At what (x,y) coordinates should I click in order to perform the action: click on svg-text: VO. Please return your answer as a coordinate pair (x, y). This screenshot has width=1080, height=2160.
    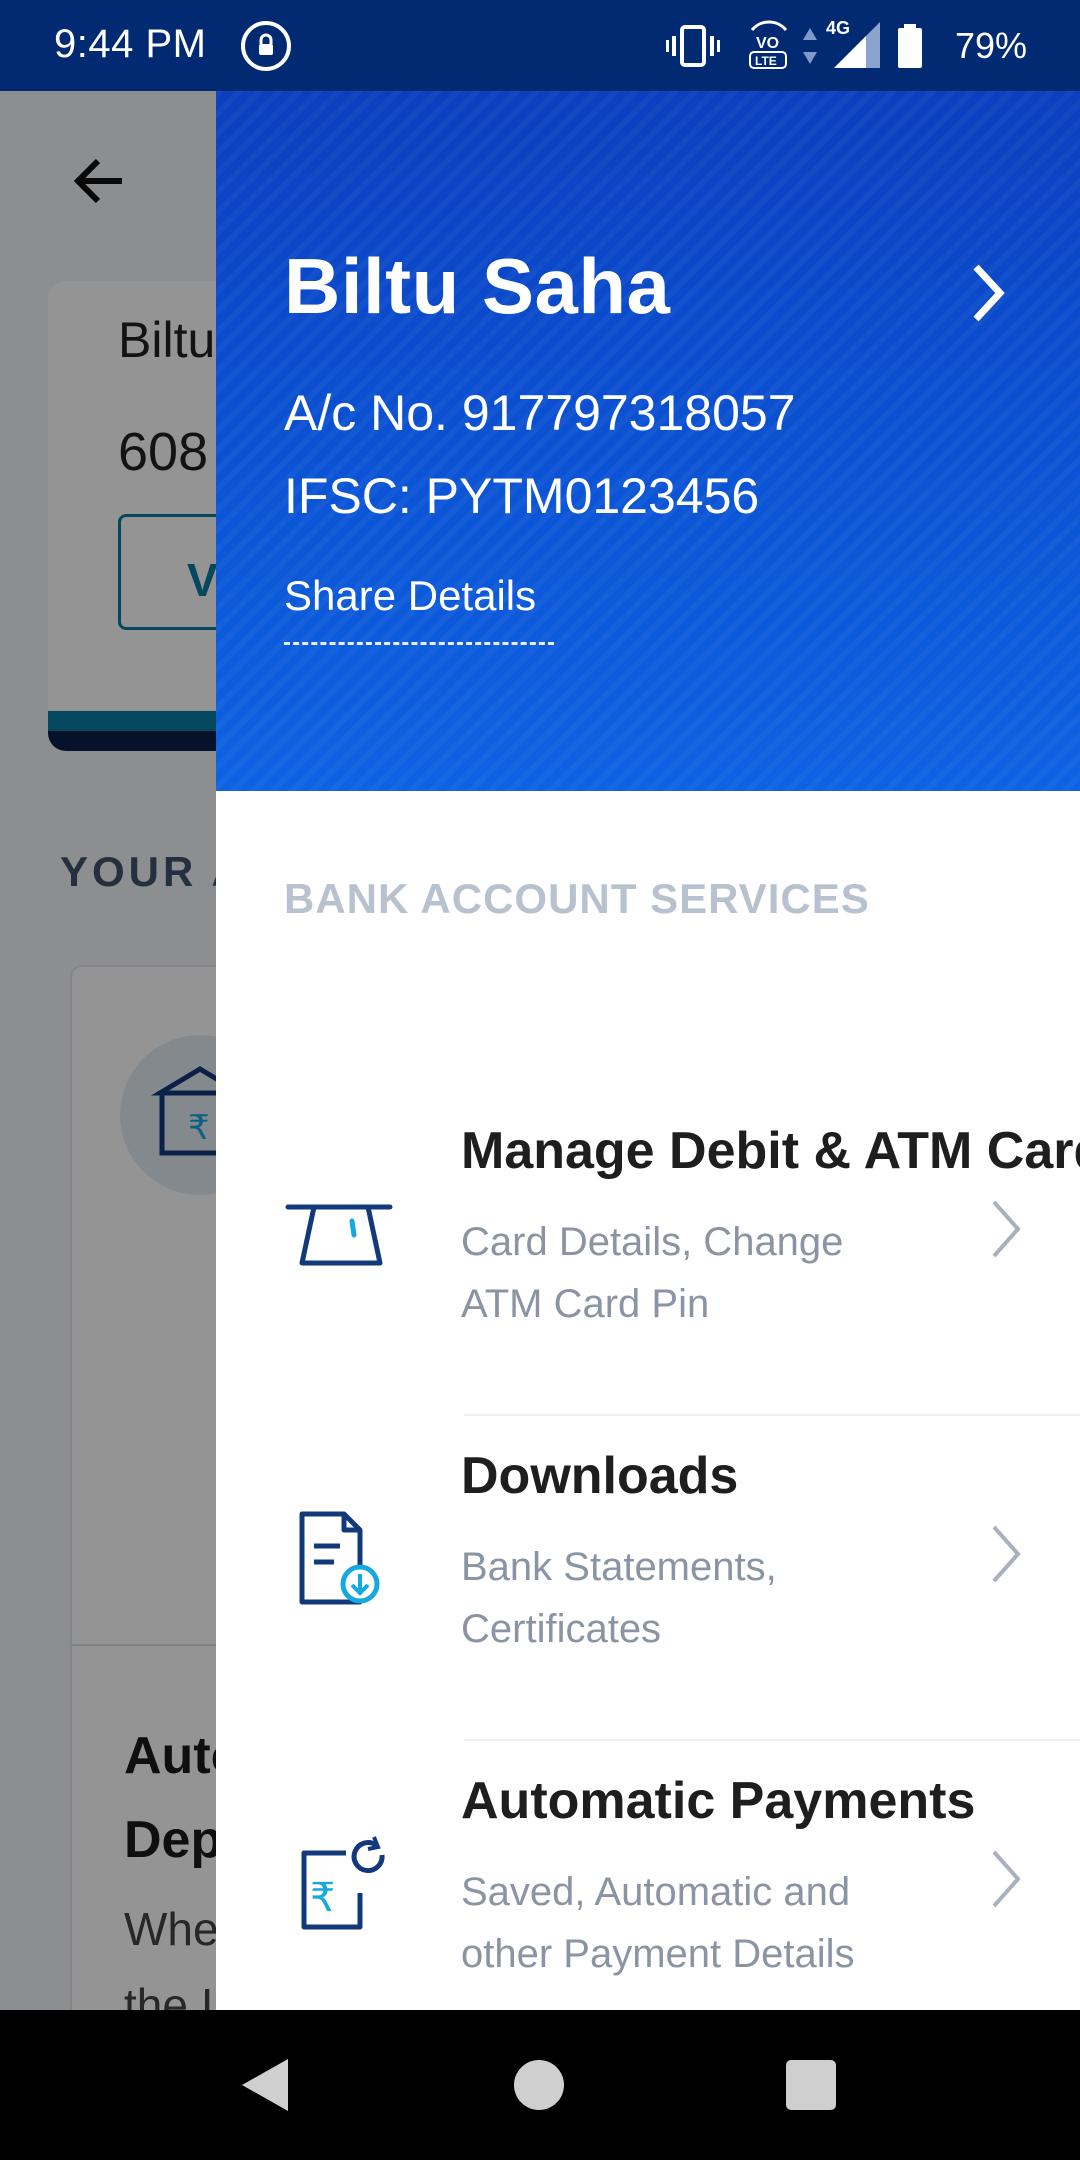
    Looking at the image, I should click on (767, 43).